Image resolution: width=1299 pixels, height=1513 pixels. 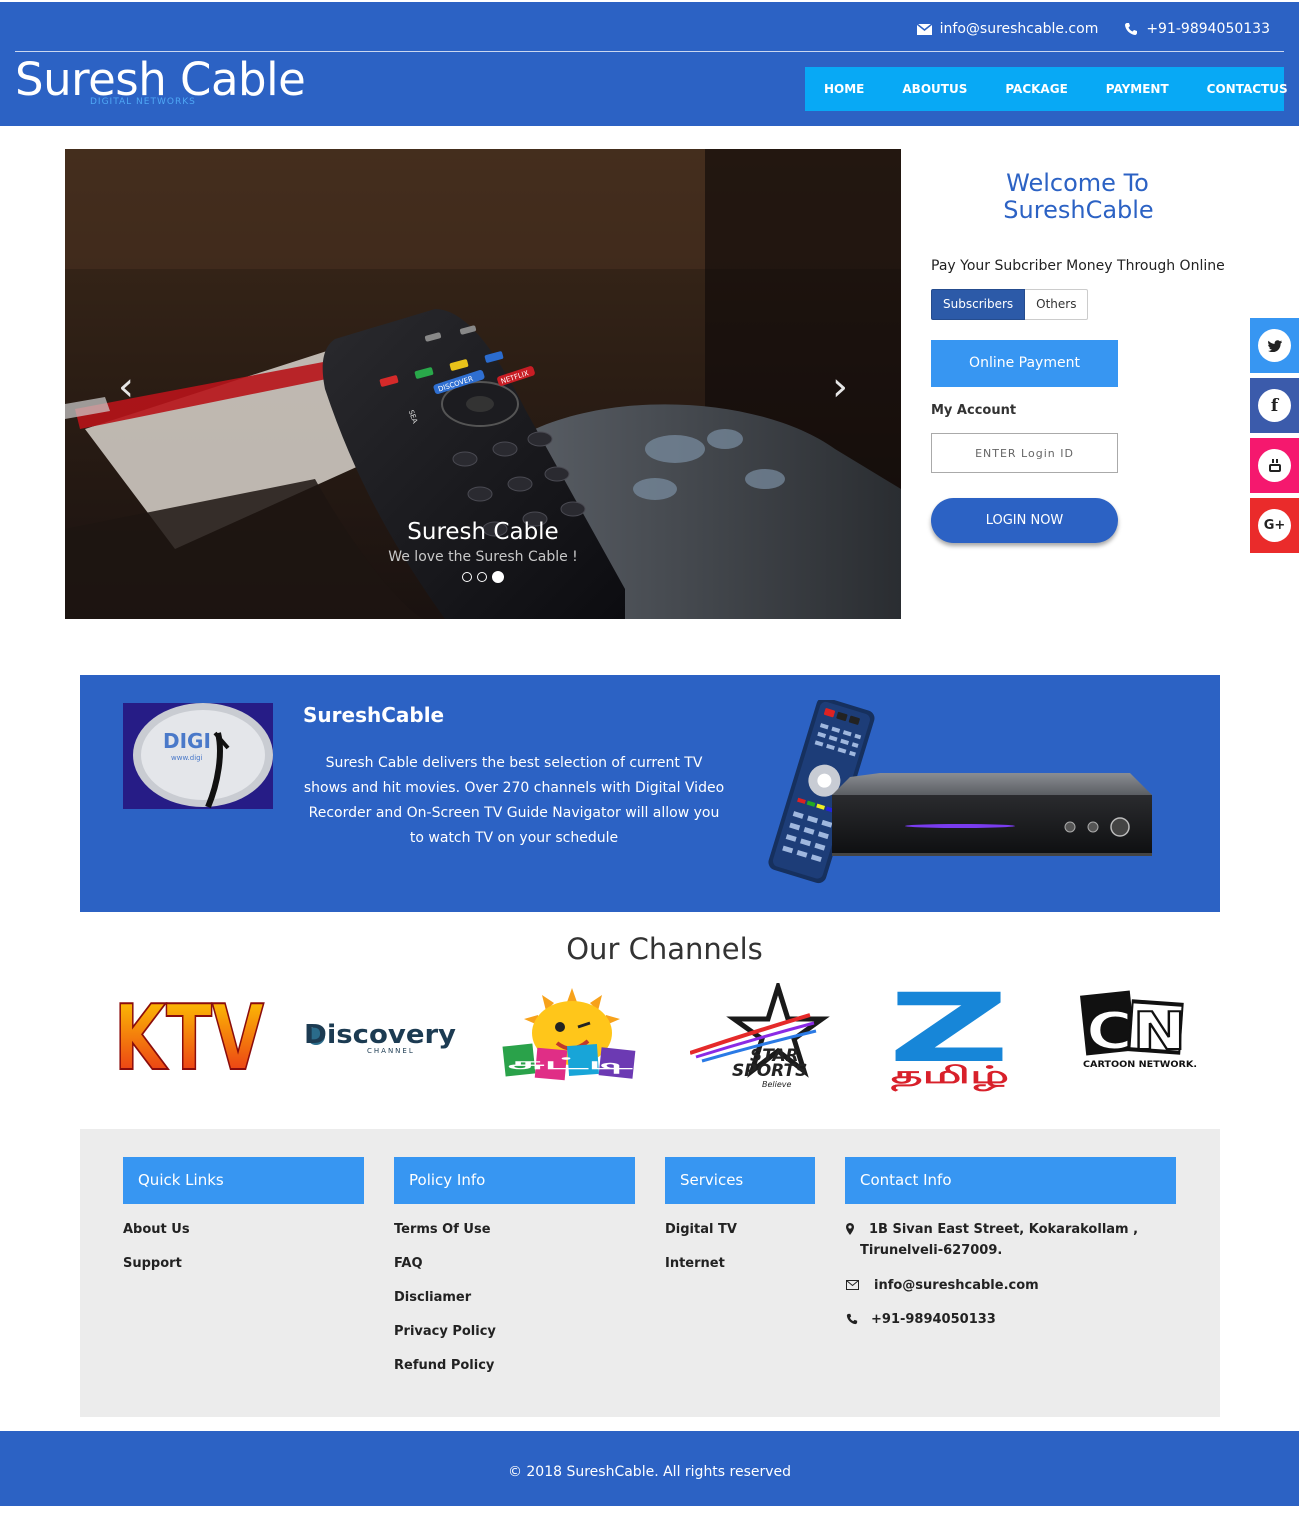 I want to click on google-plus-icon: G+, so click(x=1274, y=525).